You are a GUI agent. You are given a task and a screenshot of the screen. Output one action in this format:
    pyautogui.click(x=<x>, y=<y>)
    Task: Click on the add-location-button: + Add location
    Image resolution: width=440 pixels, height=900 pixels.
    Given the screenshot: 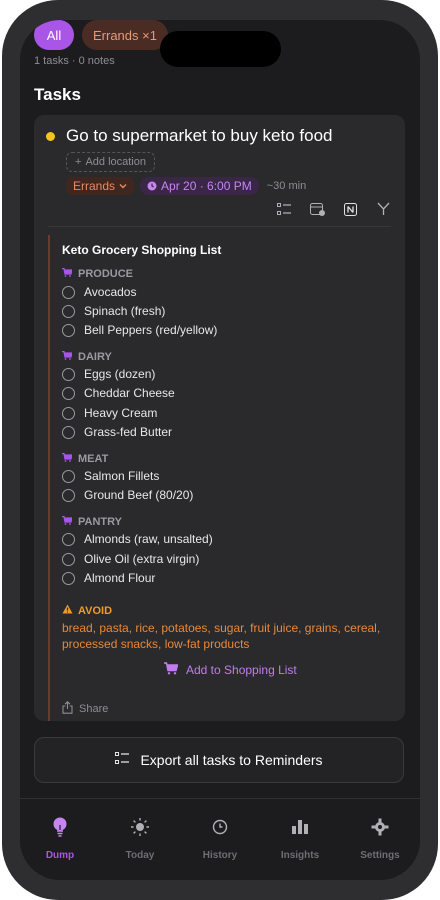 What is the action you would take?
    pyautogui.click(x=110, y=162)
    